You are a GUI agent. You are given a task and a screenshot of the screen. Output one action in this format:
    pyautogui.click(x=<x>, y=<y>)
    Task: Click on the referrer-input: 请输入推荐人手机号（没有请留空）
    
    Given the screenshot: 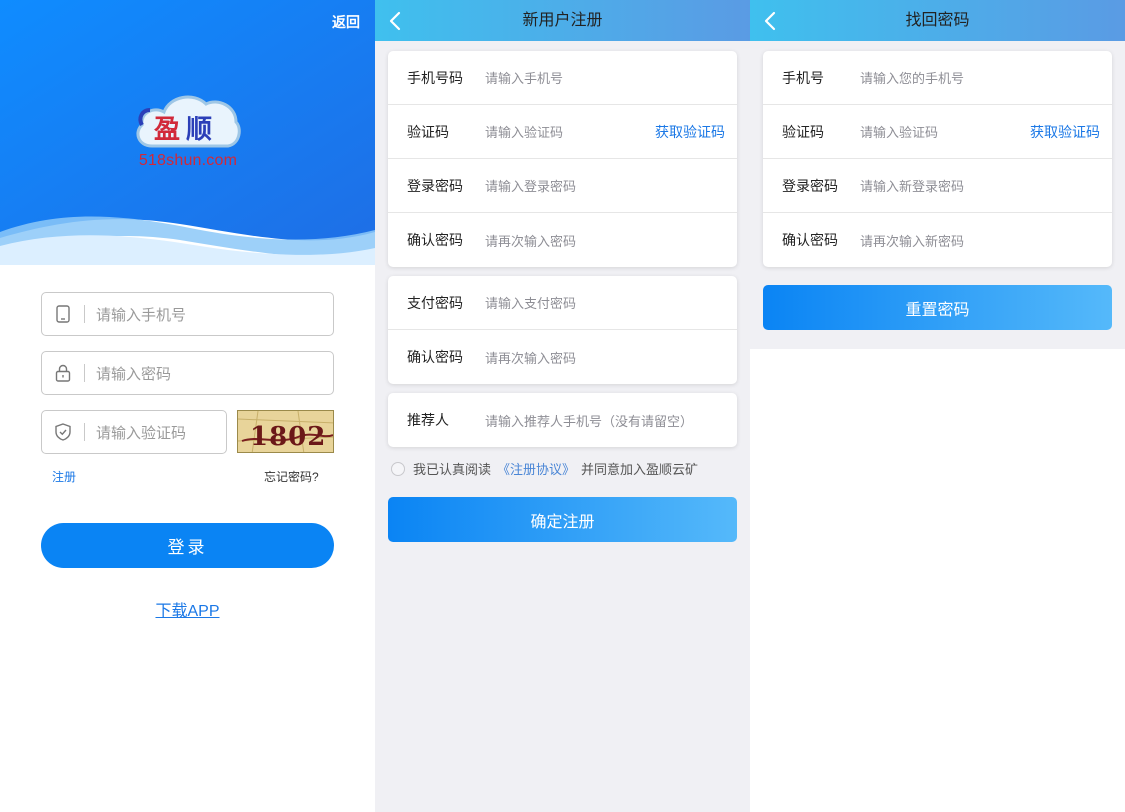 What is the action you would take?
    pyautogui.click(x=589, y=420)
    